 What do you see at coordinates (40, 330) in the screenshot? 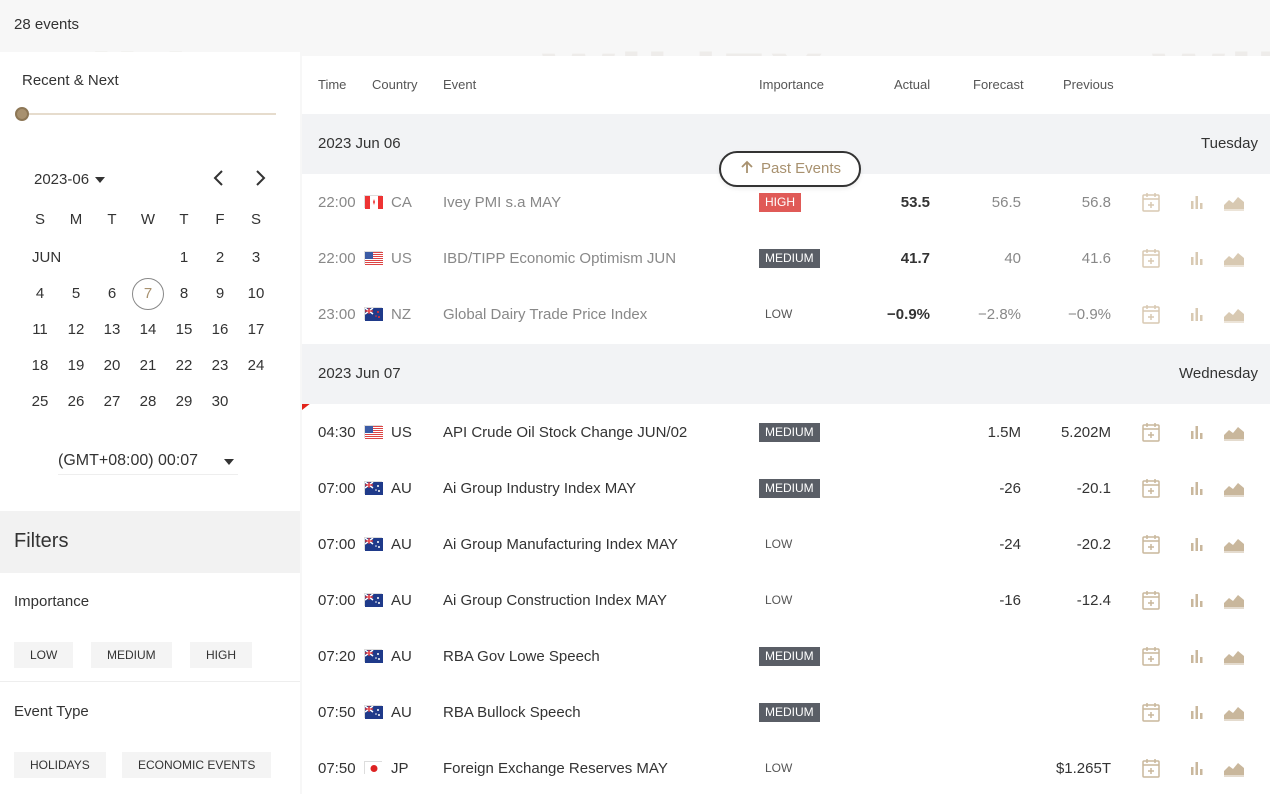
I see `calendar-day: 11` at bounding box center [40, 330].